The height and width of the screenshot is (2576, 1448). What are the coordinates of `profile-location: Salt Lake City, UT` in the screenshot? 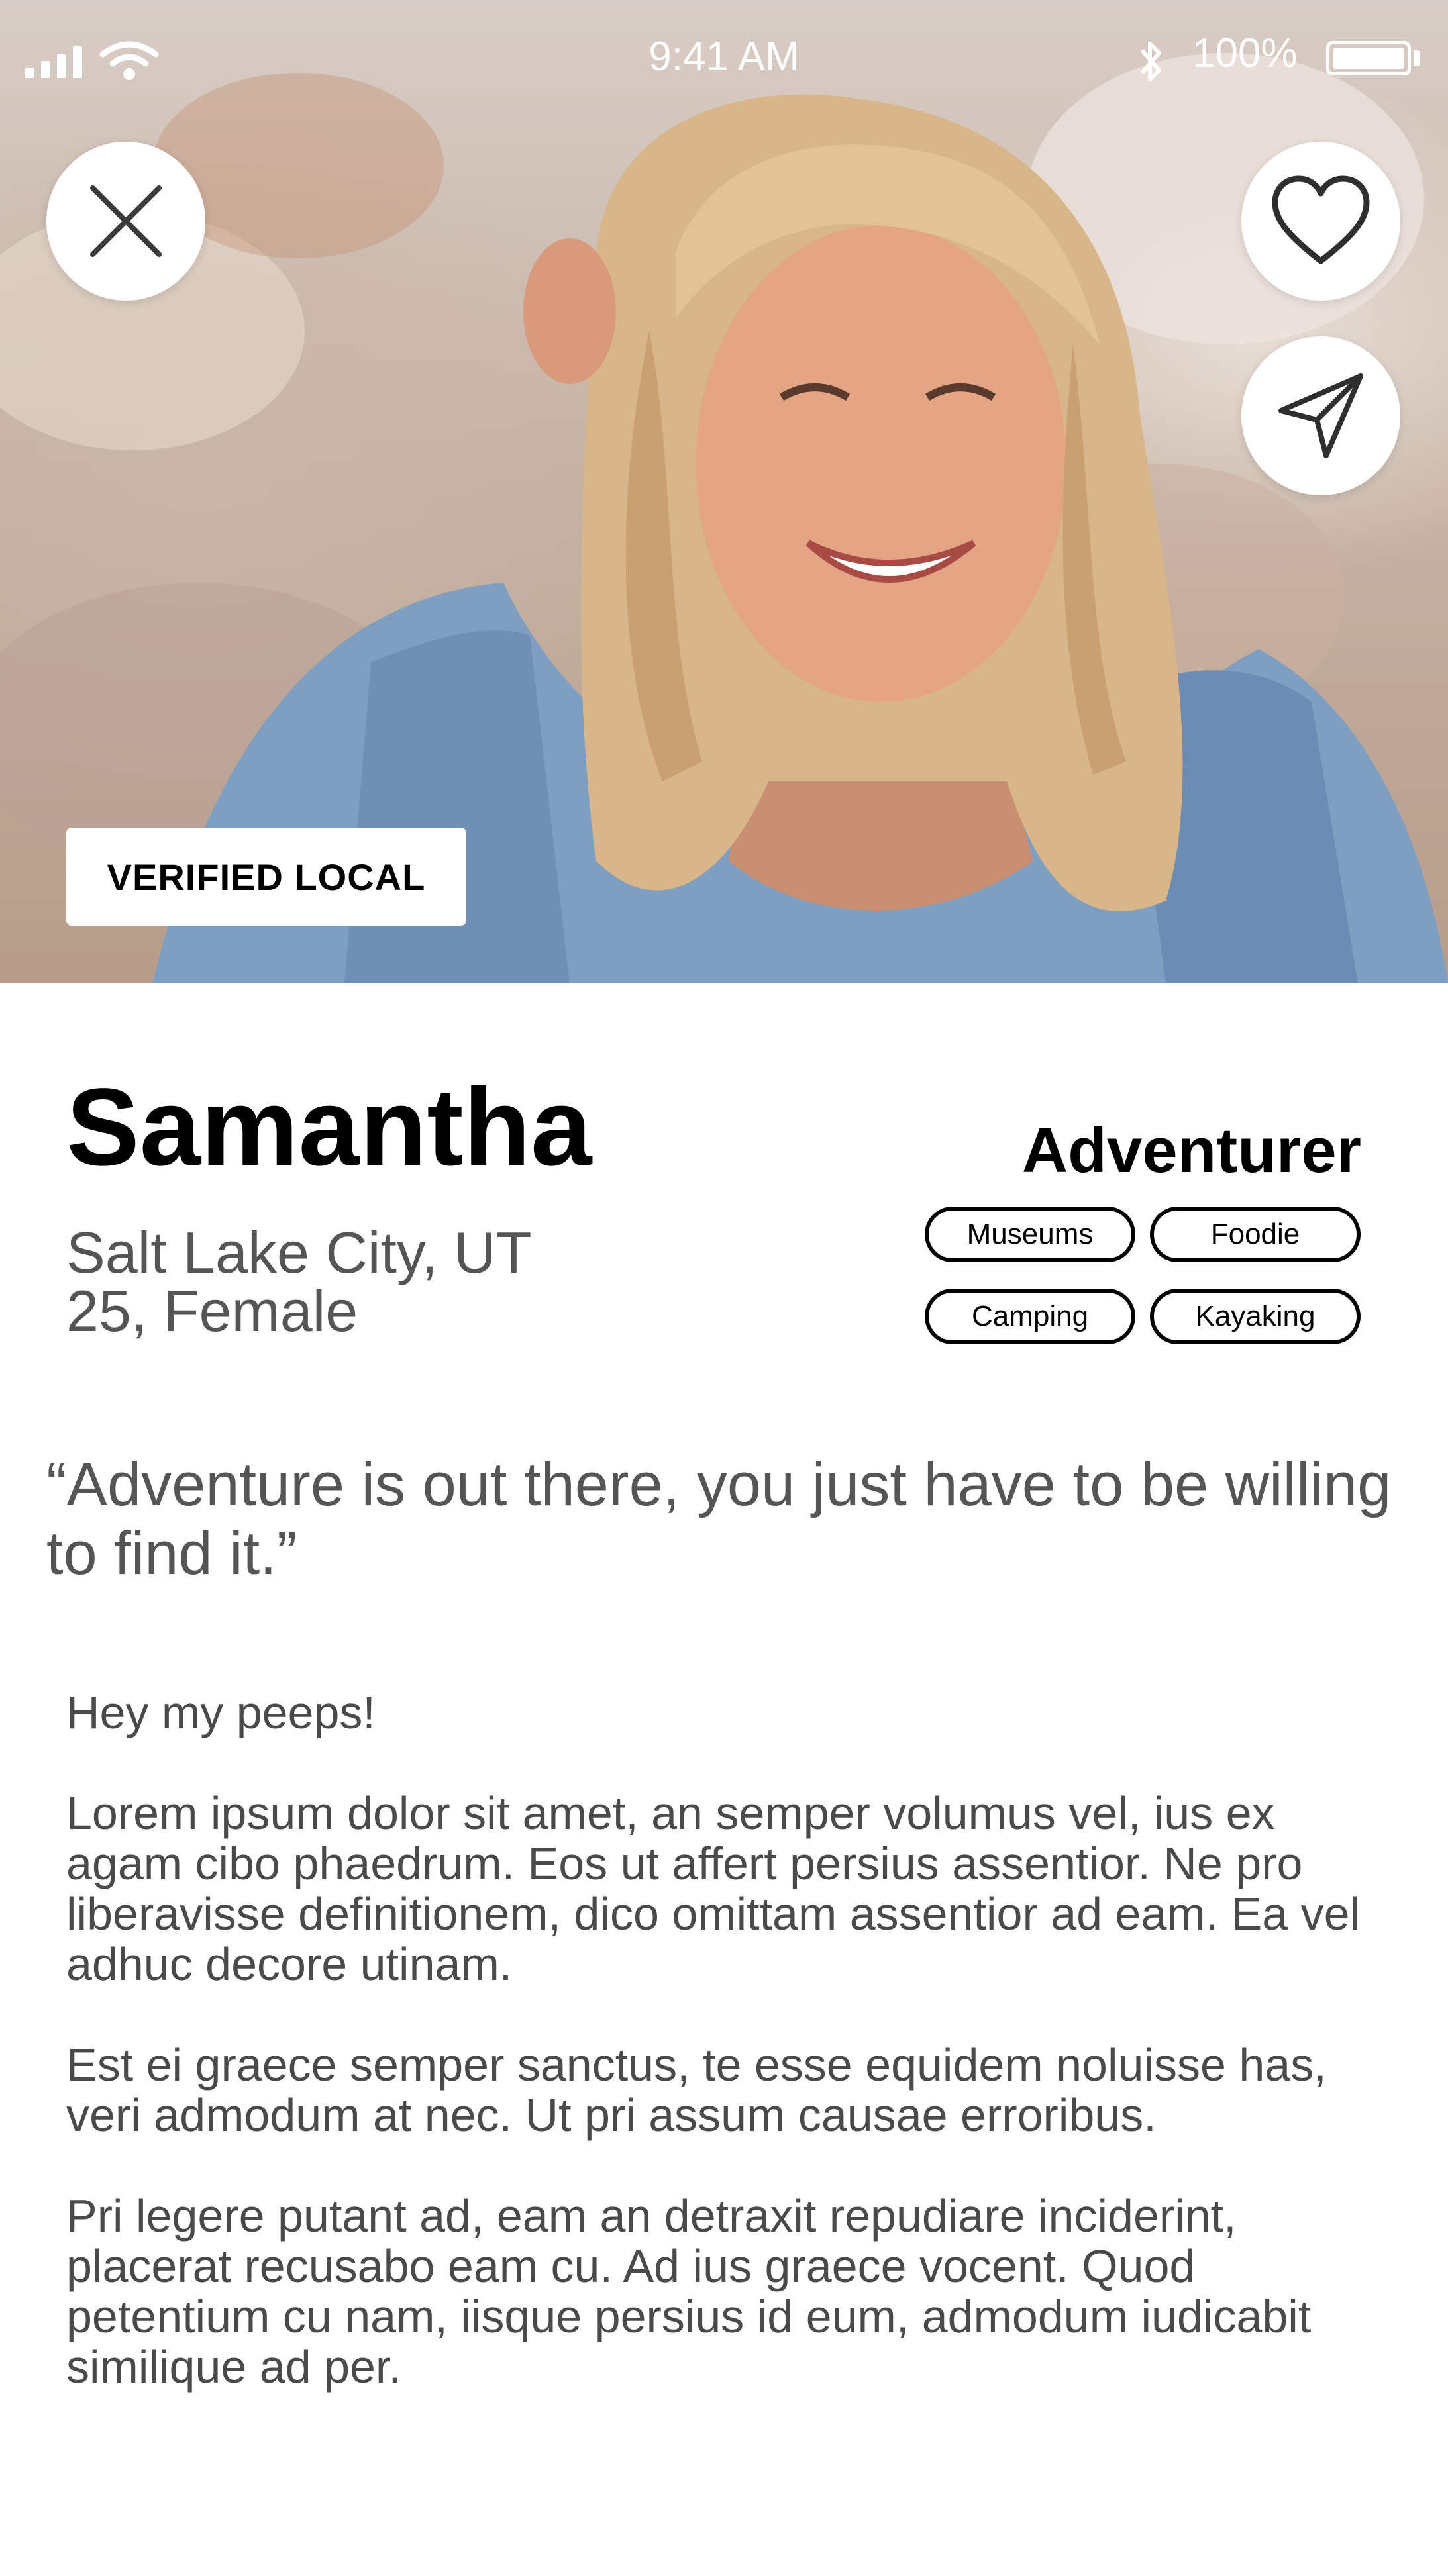 It's located at (299, 1252).